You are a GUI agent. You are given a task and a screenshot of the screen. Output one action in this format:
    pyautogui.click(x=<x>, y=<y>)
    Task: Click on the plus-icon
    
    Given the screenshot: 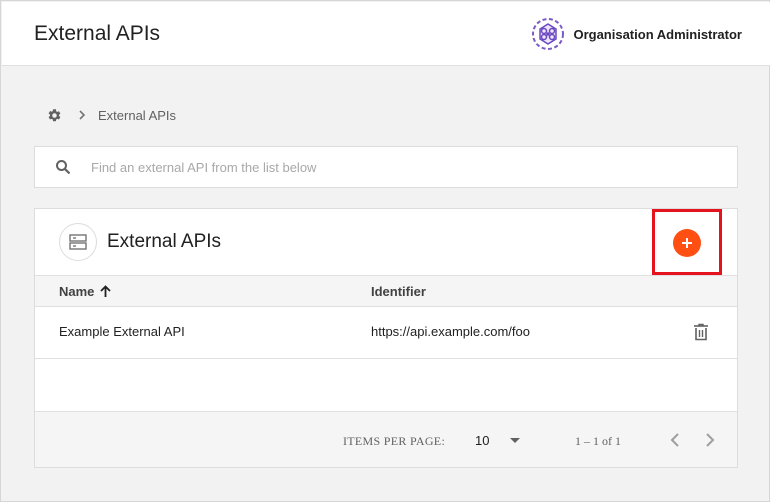 What is the action you would take?
    pyautogui.click(x=687, y=243)
    